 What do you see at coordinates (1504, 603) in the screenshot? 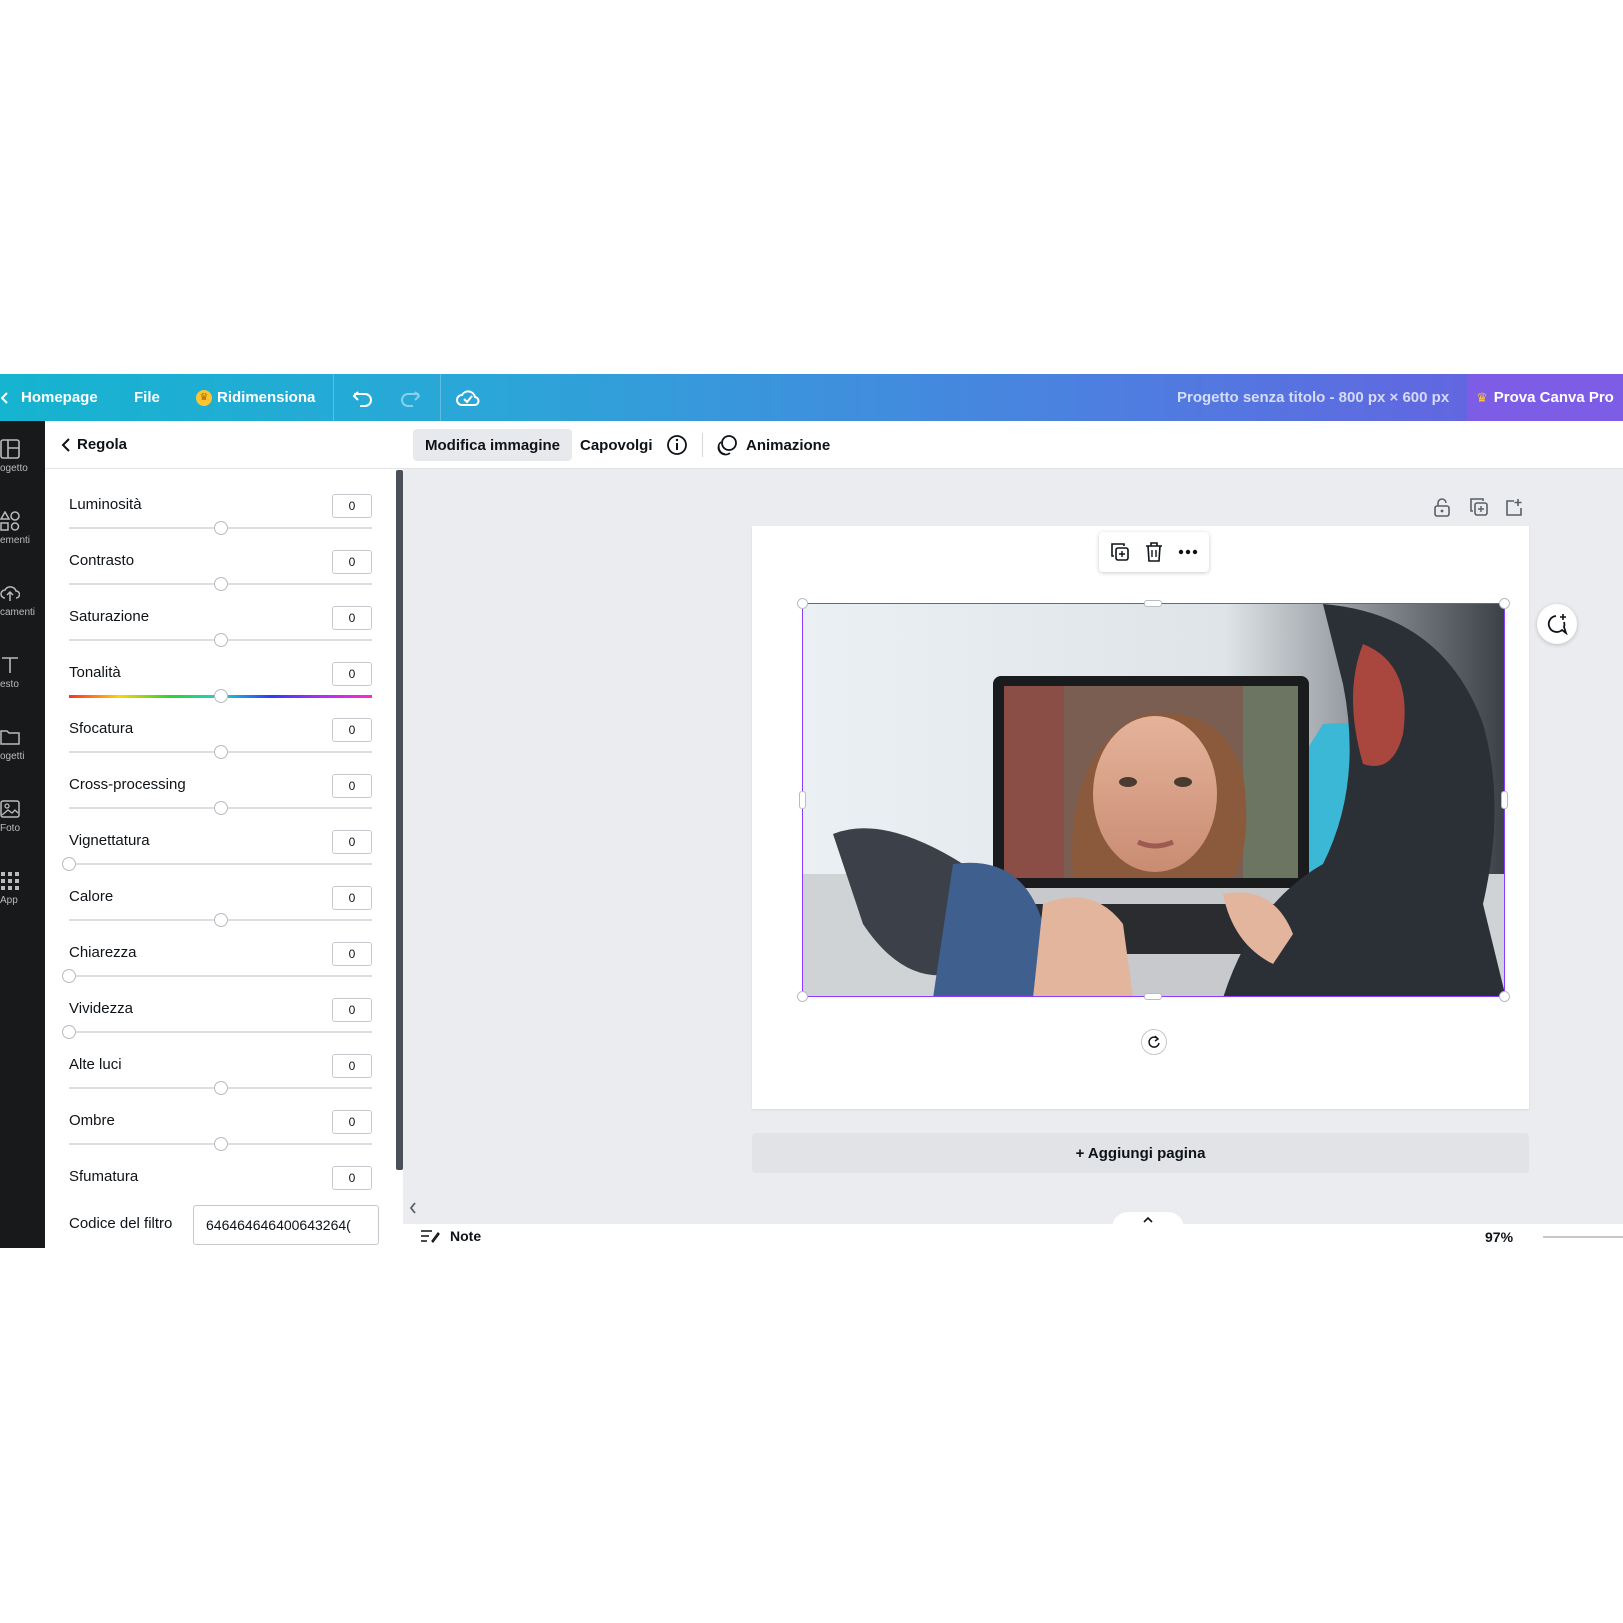
I see `resize-handle-top-right` at bounding box center [1504, 603].